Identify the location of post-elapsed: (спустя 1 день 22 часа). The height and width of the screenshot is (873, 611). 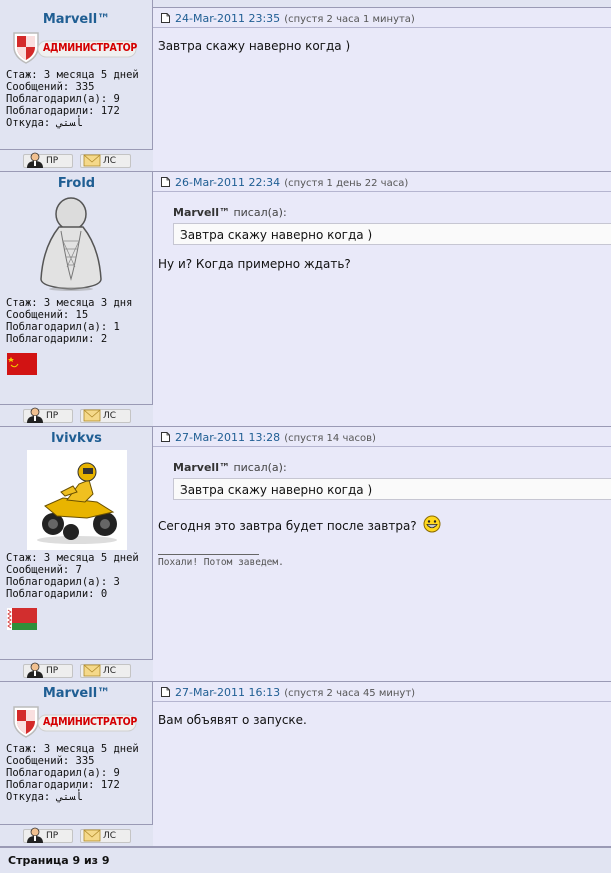
(346, 183).